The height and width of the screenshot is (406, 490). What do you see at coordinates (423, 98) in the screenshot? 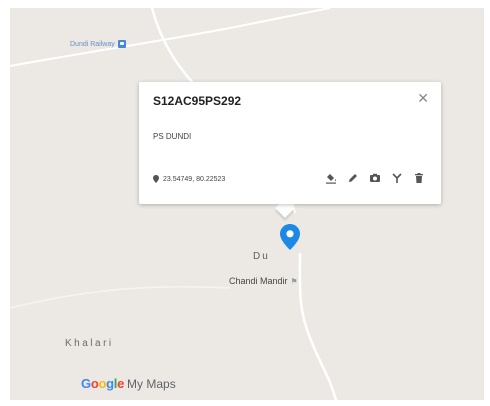
I see `close-icon: ✕` at bounding box center [423, 98].